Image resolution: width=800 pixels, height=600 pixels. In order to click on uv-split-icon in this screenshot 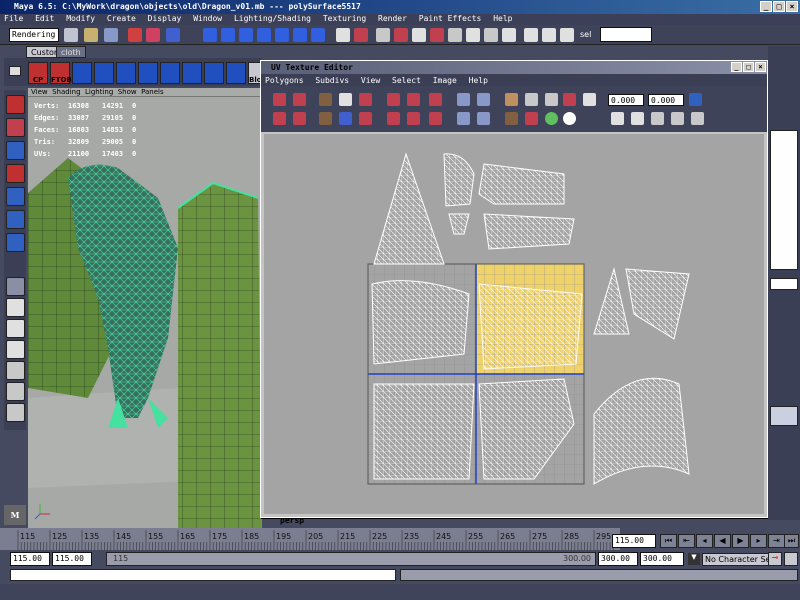, I will do `click(325, 118)`.